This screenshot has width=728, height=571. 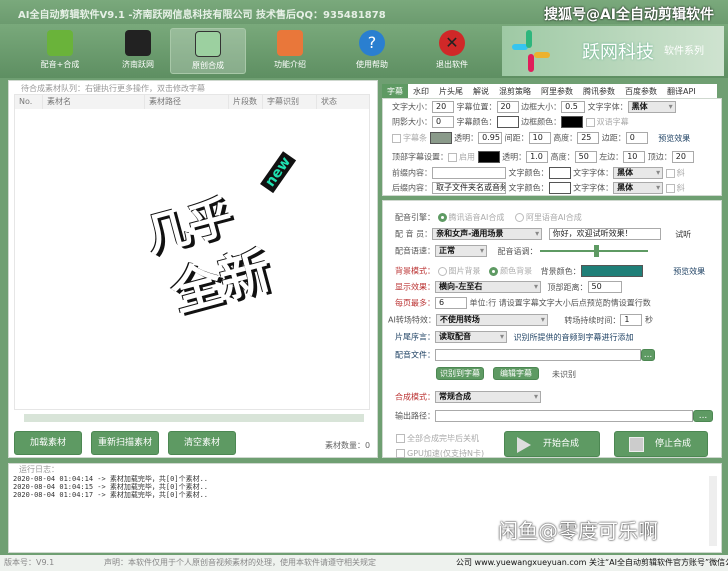 What do you see at coordinates (523, 303) in the screenshot?
I see `lines-row: 每页最多： 6 单位:行 请设置字幕文字大小后点预览酌情设置行数` at bounding box center [523, 303].